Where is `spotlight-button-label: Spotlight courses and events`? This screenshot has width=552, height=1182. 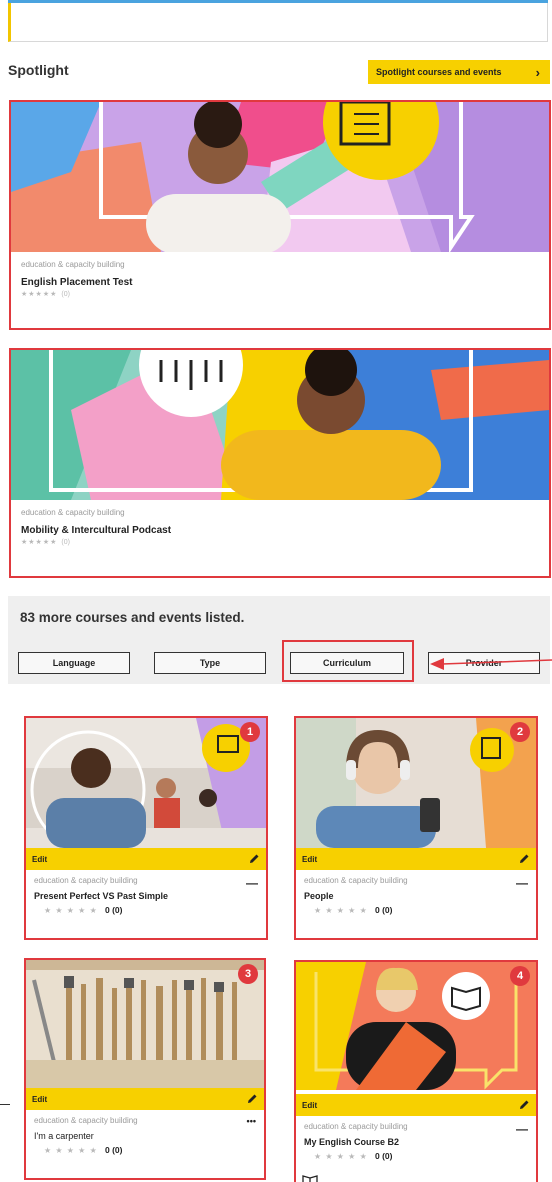
spotlight-button-label: Spotlight courses and events is located at coordinates (439, 72).